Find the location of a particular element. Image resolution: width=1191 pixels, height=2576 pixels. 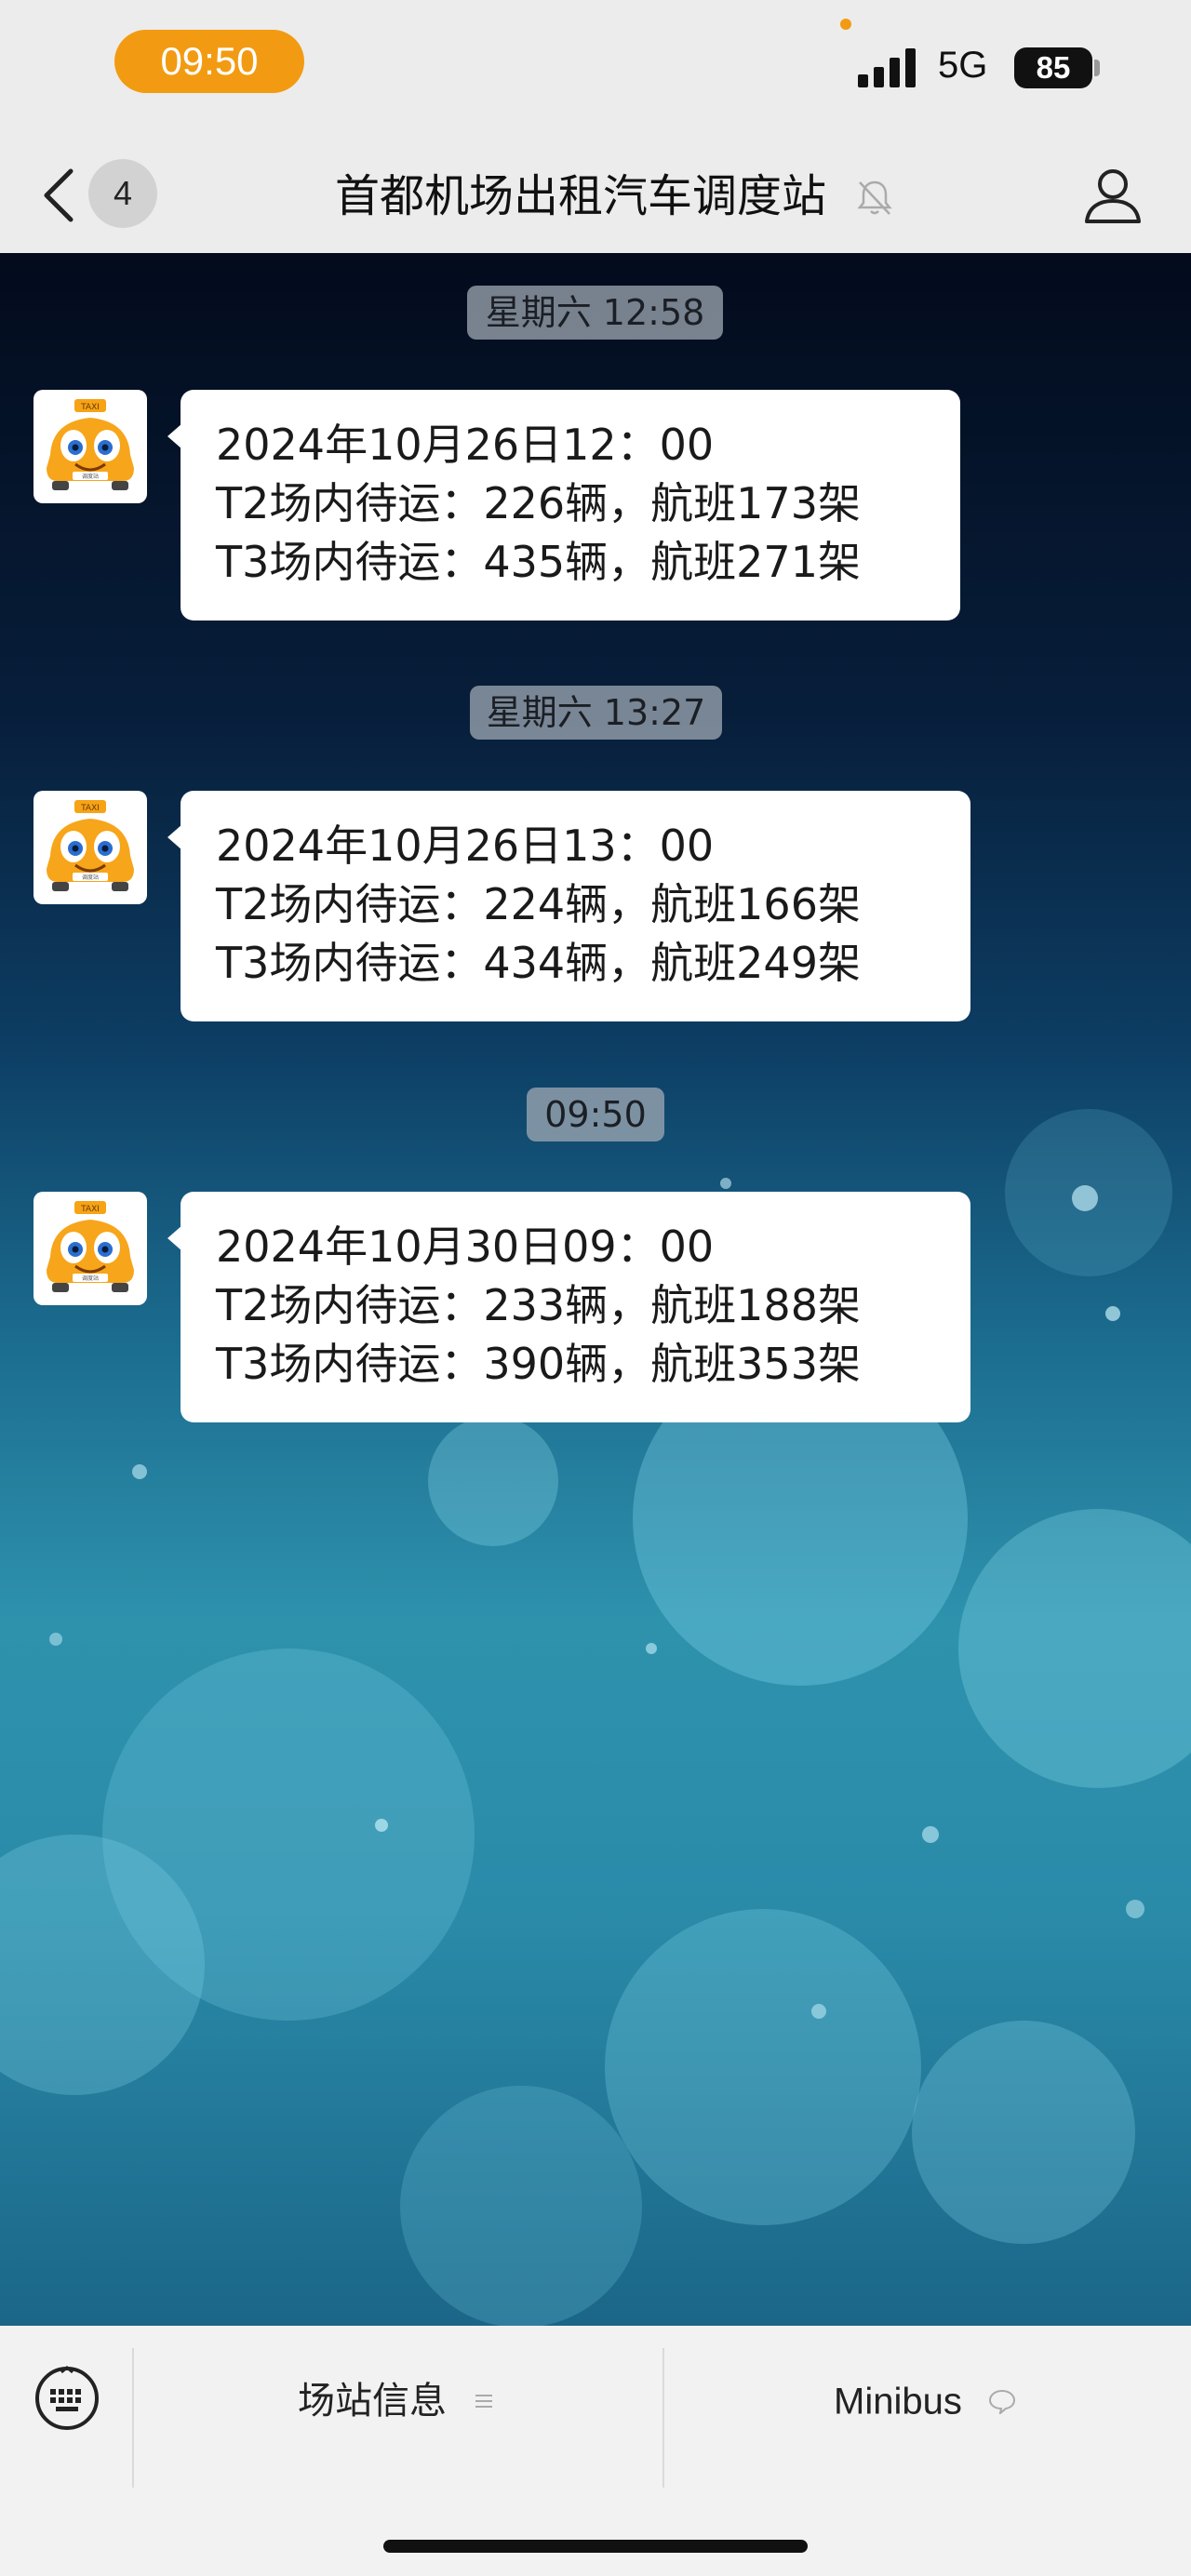

status-bar: 09:50 5G 85 is located at coordinates (595, 70).